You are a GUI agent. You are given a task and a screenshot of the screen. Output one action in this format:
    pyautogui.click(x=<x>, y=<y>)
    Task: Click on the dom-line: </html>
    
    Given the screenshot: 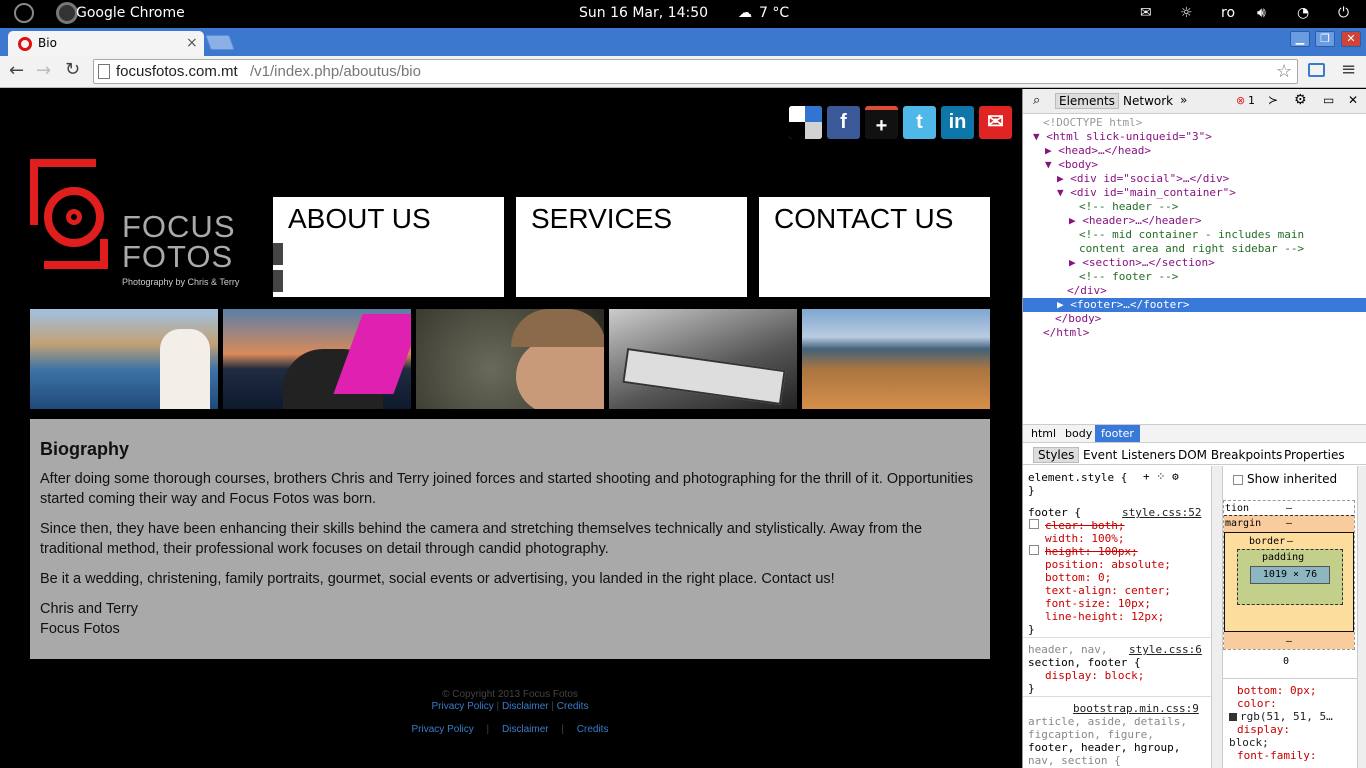 What is the action you would take?
    pyautogui.click(x=1066, y=333)
    